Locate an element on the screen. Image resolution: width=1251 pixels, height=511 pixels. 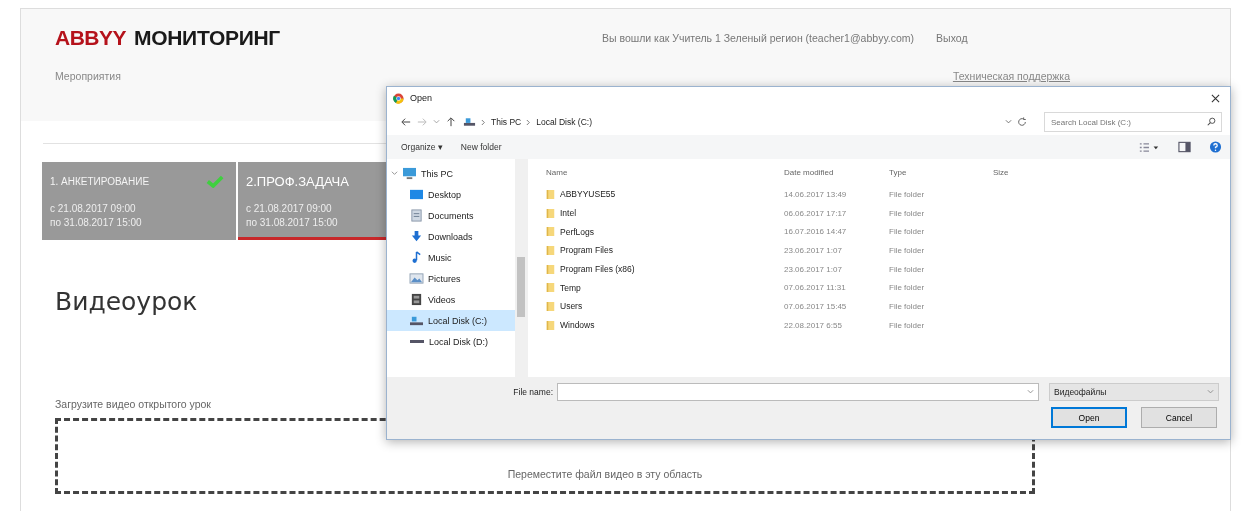
file-name: Windows is located at coordinates (665, 325).